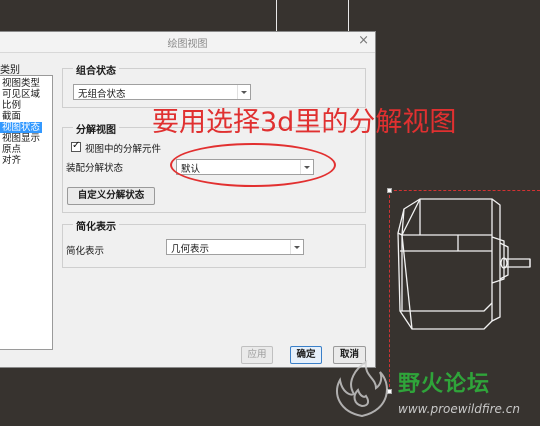 This screenshot has width=540, height=426. Describe the element at coordinates (11, 149) in the screenshot. I see `tree-item-origin: 原点` at that location.